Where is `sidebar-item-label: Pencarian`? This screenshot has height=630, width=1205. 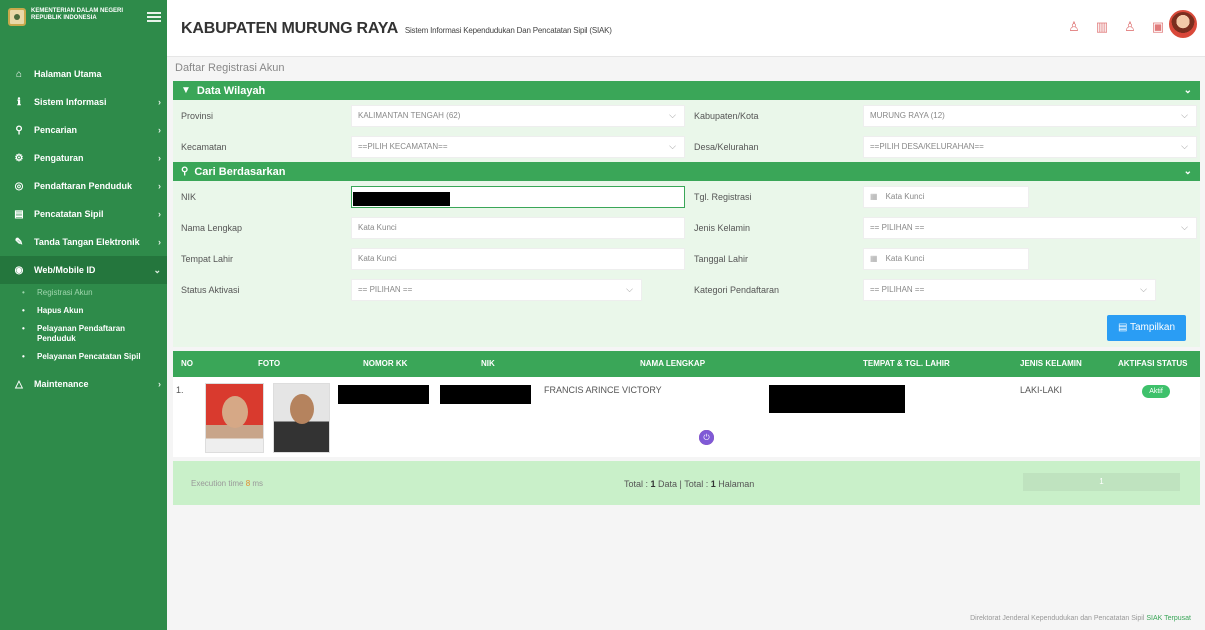 sidebar-item-label: Pencarian is located at coordinates (56, 130).